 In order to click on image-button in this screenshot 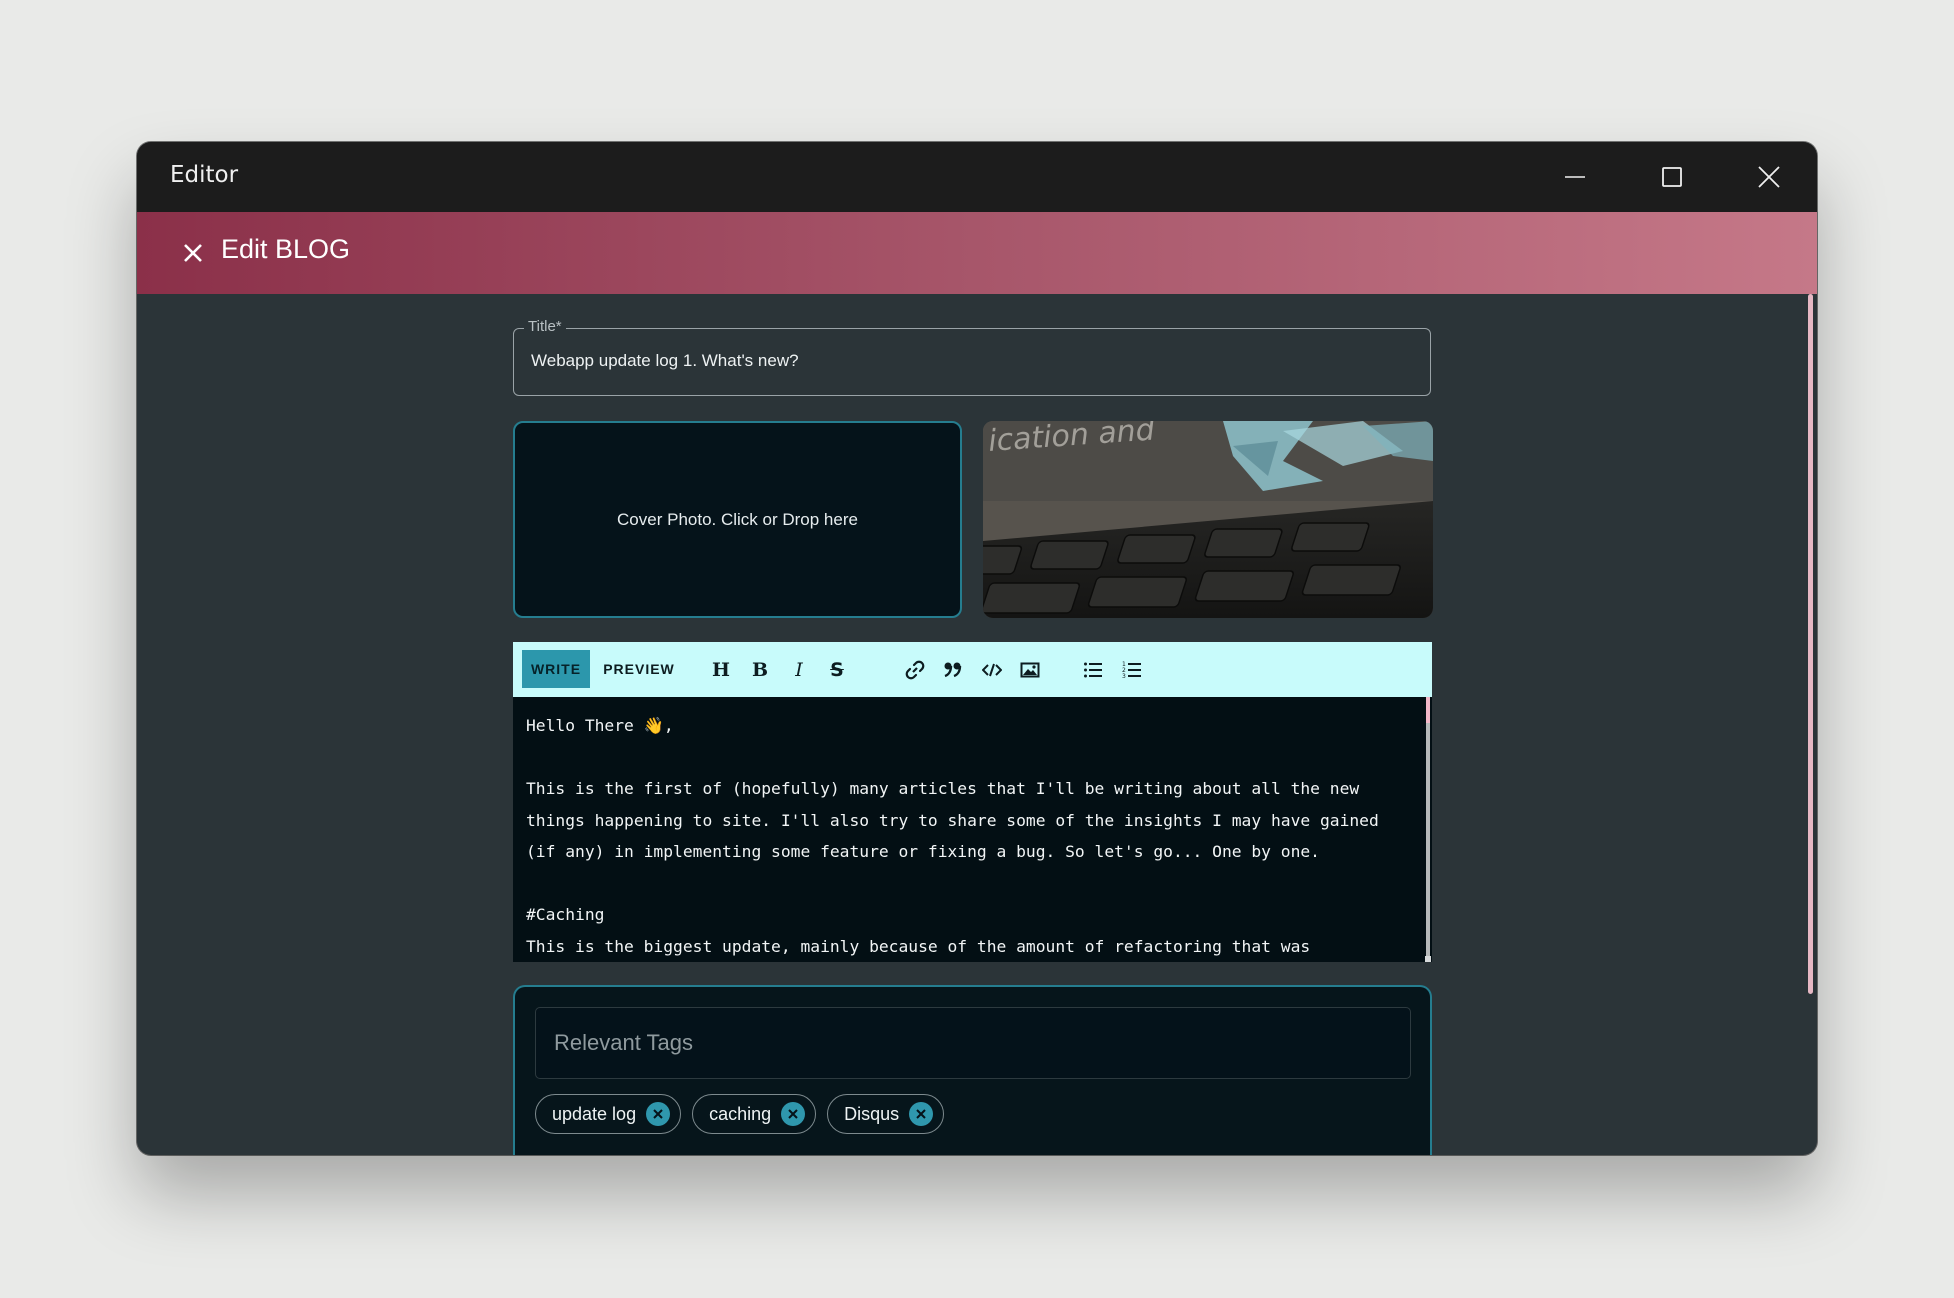, I will do `click(1030, 670)`.